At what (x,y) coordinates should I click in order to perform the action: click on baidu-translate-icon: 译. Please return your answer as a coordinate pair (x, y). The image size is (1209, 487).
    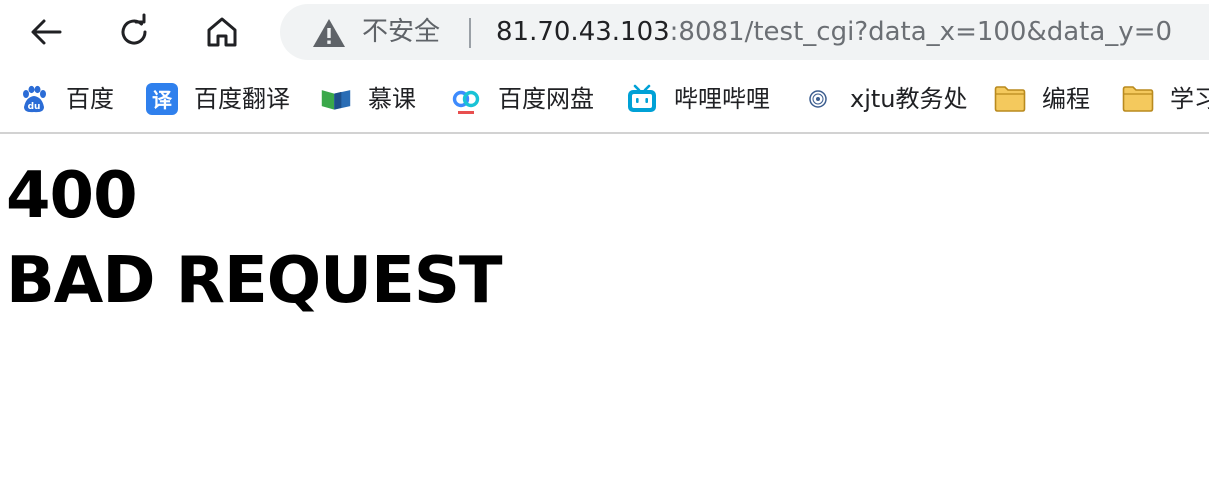
    Looking at the image, I should click on (162, 99).